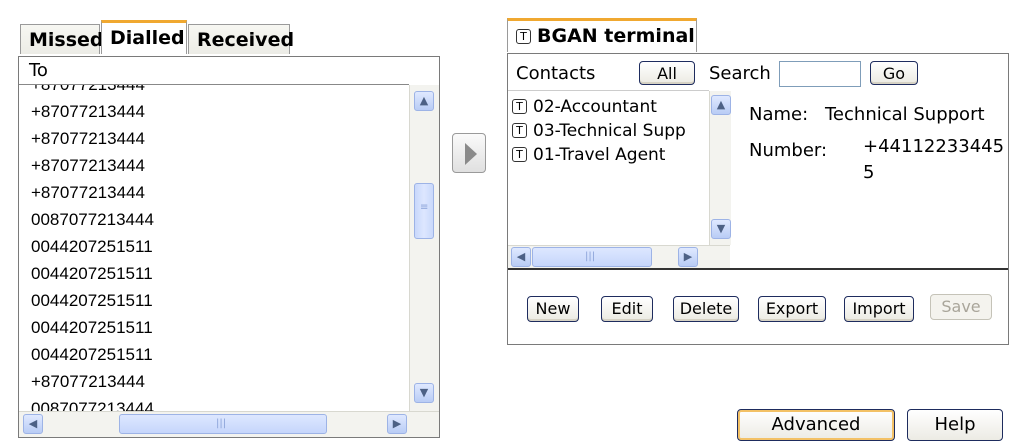 The height and width of the screenshot is (443, 1018). Describe the element at coordinates (599, 131) in the screenshot. I see `list-item: T 03-Technical Supp` at that location.